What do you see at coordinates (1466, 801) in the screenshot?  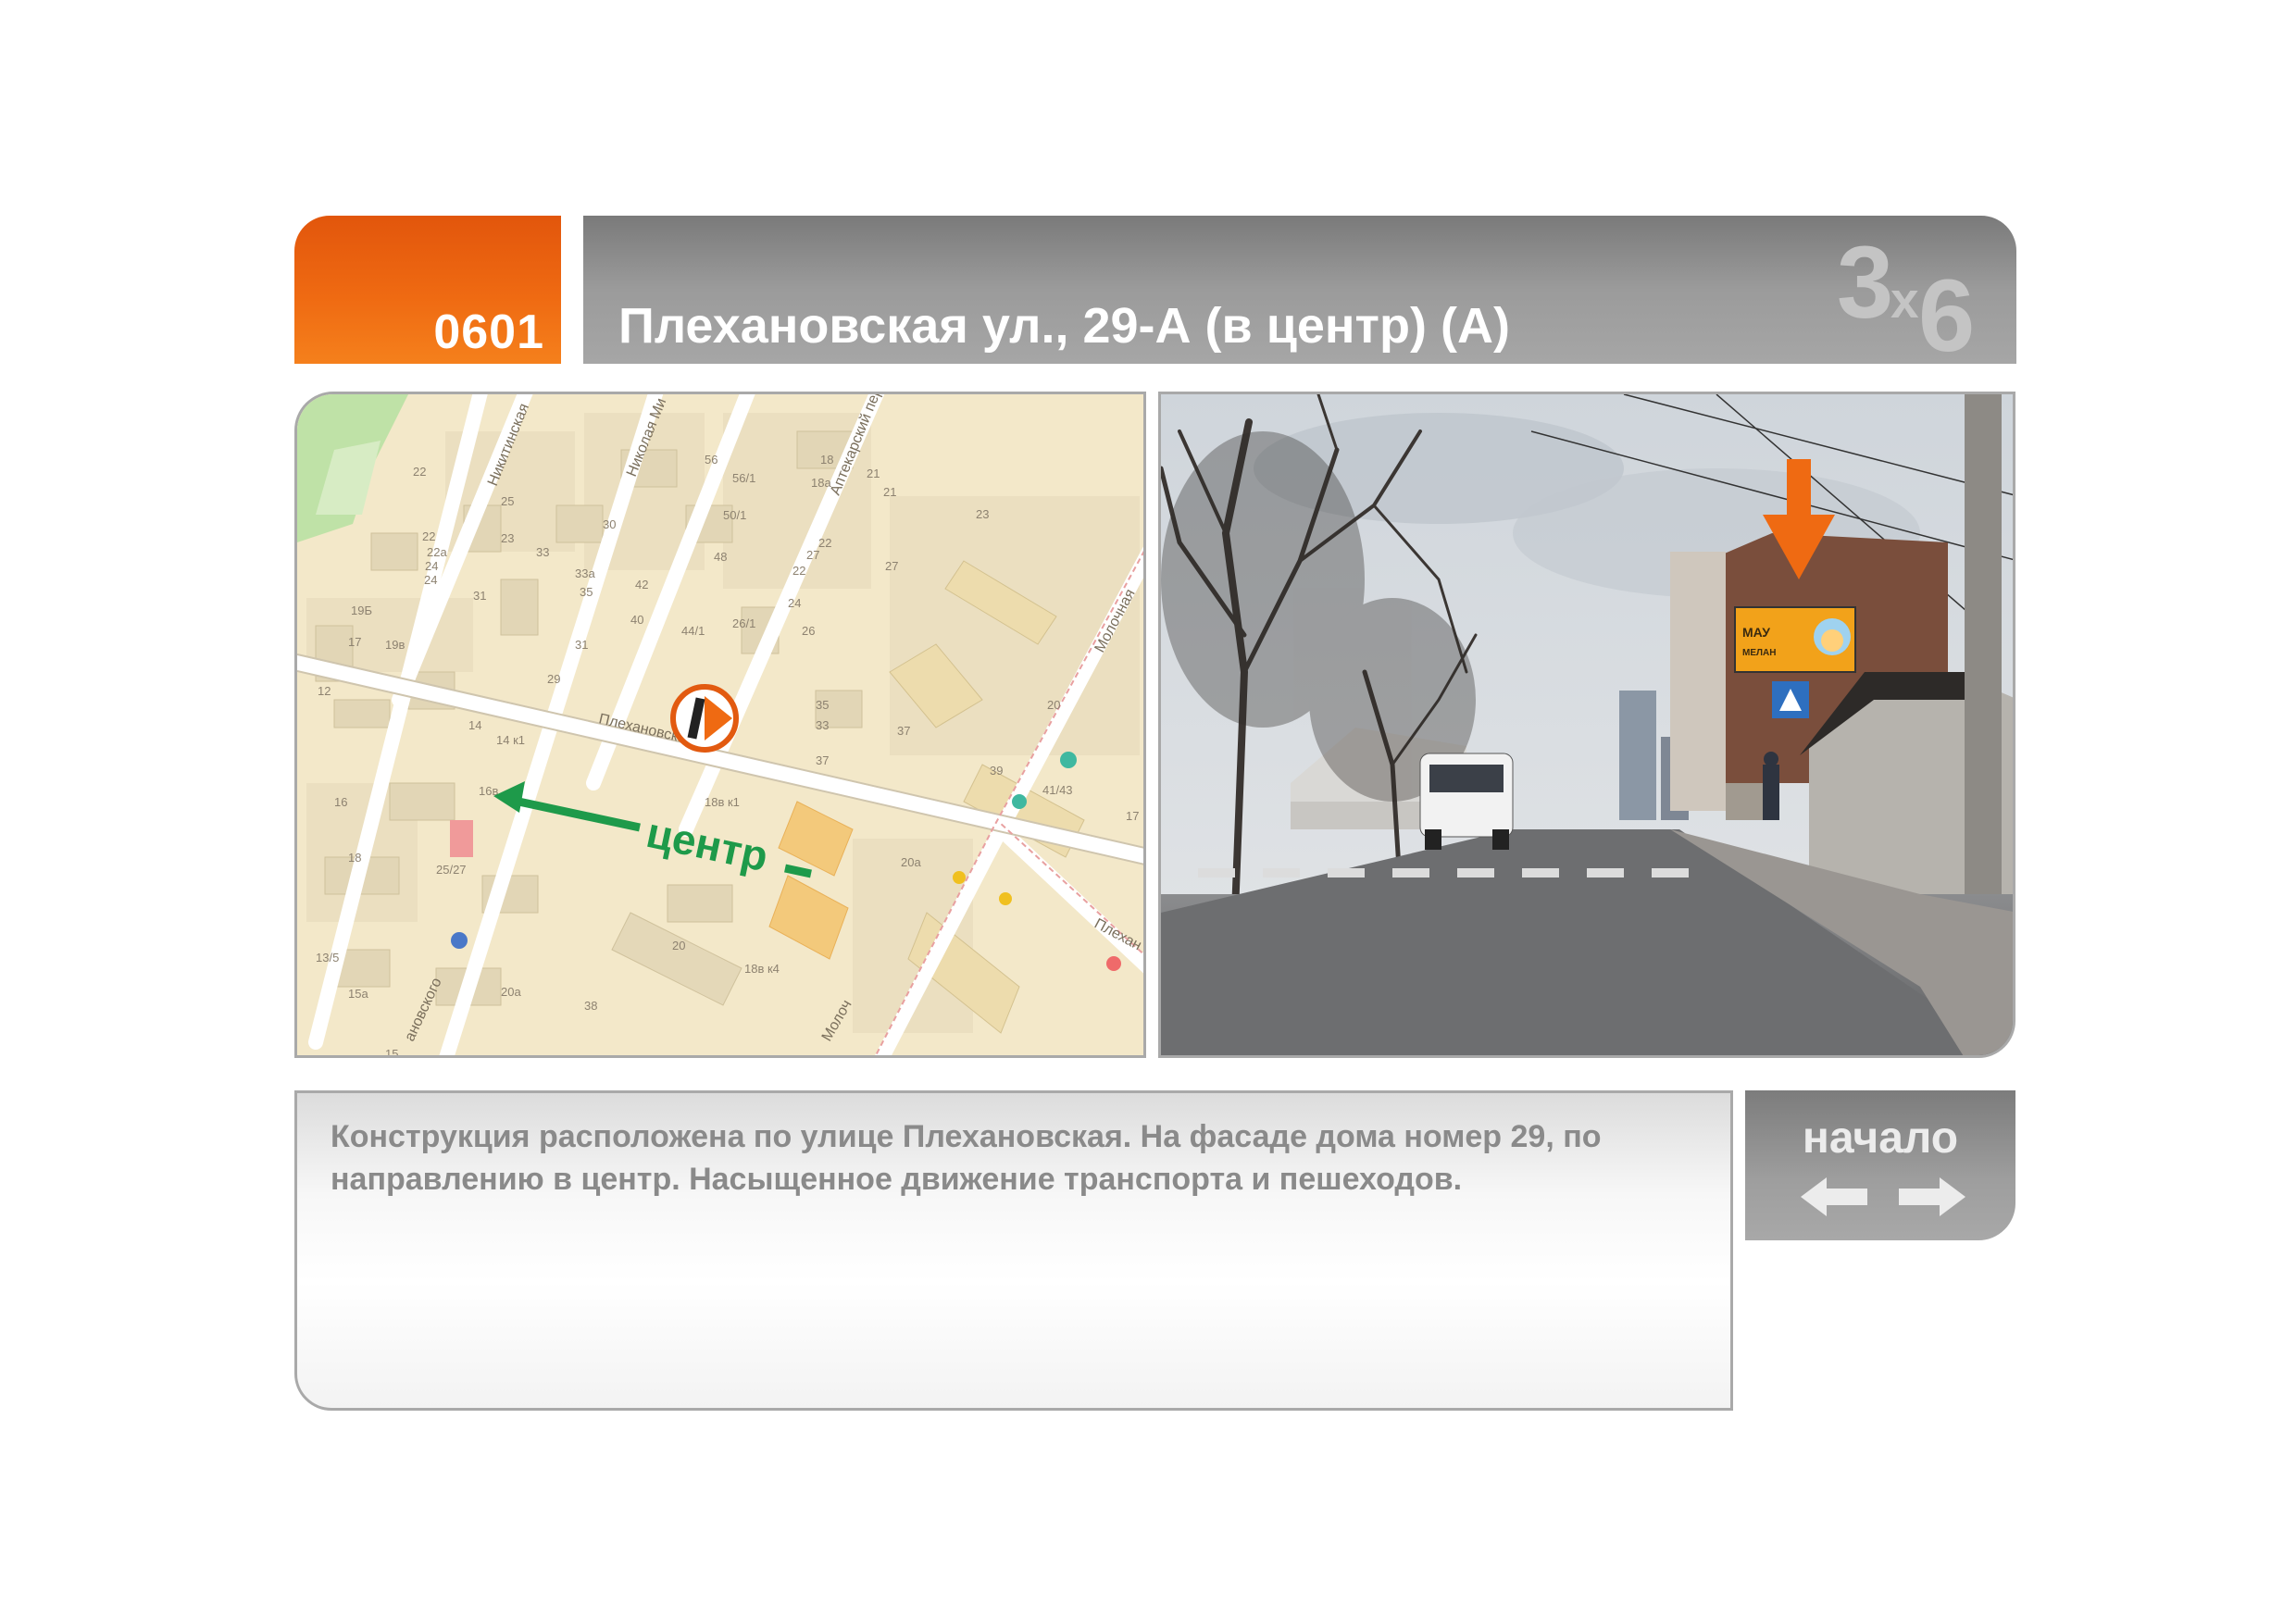 I see `van` at bounding box center [1466, 801].